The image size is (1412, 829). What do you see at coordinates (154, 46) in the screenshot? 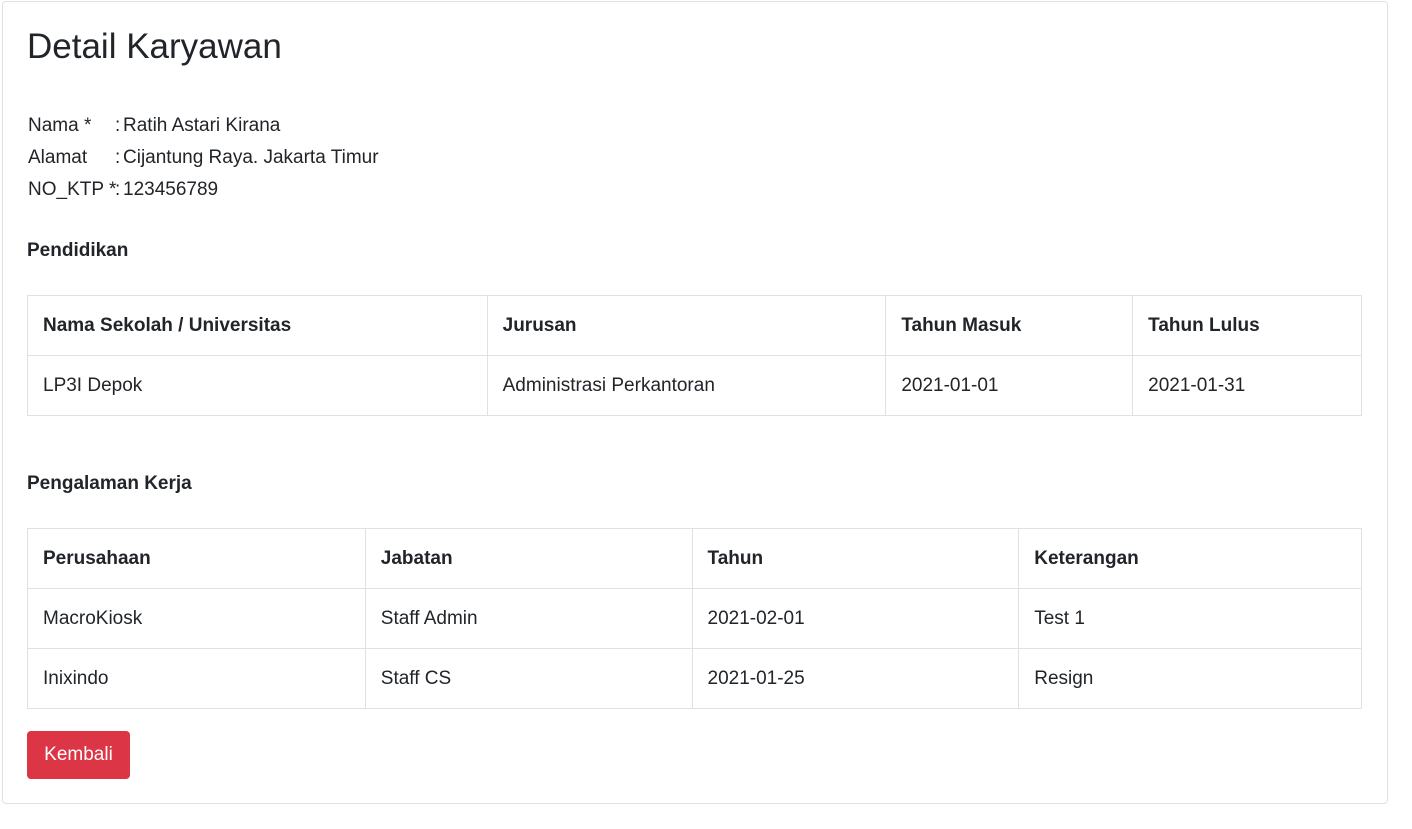
I see `page-title: Detail Karyawan` at bounding box center [154, 46].